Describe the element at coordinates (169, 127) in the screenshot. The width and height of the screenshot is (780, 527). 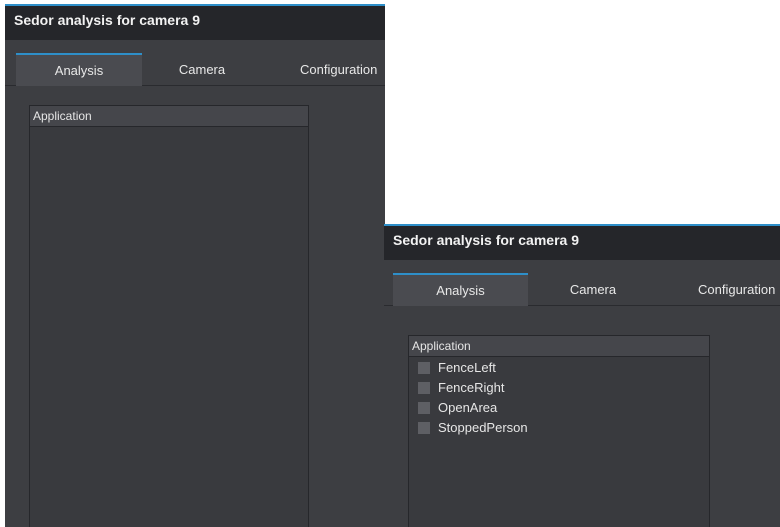
I see `application-list` at that location.